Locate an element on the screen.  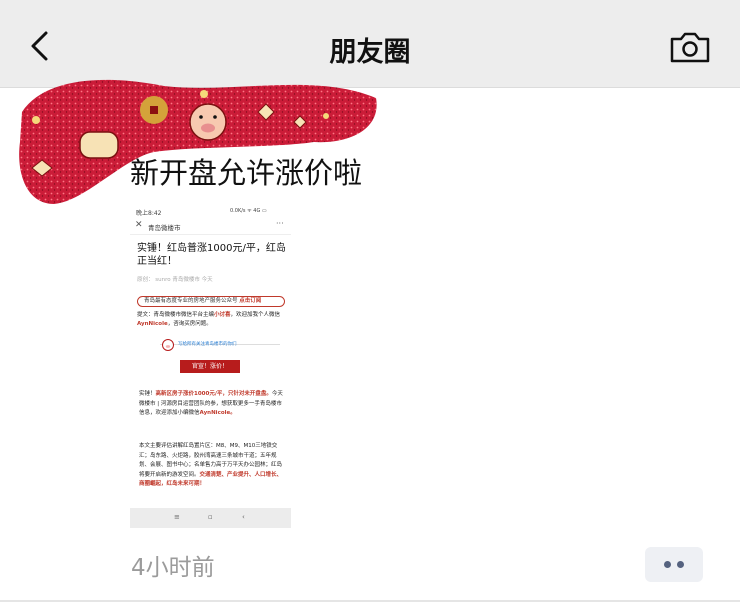
phone-nav-bar: ≡ ▫ ‹ is located at coordinates (210, 518).